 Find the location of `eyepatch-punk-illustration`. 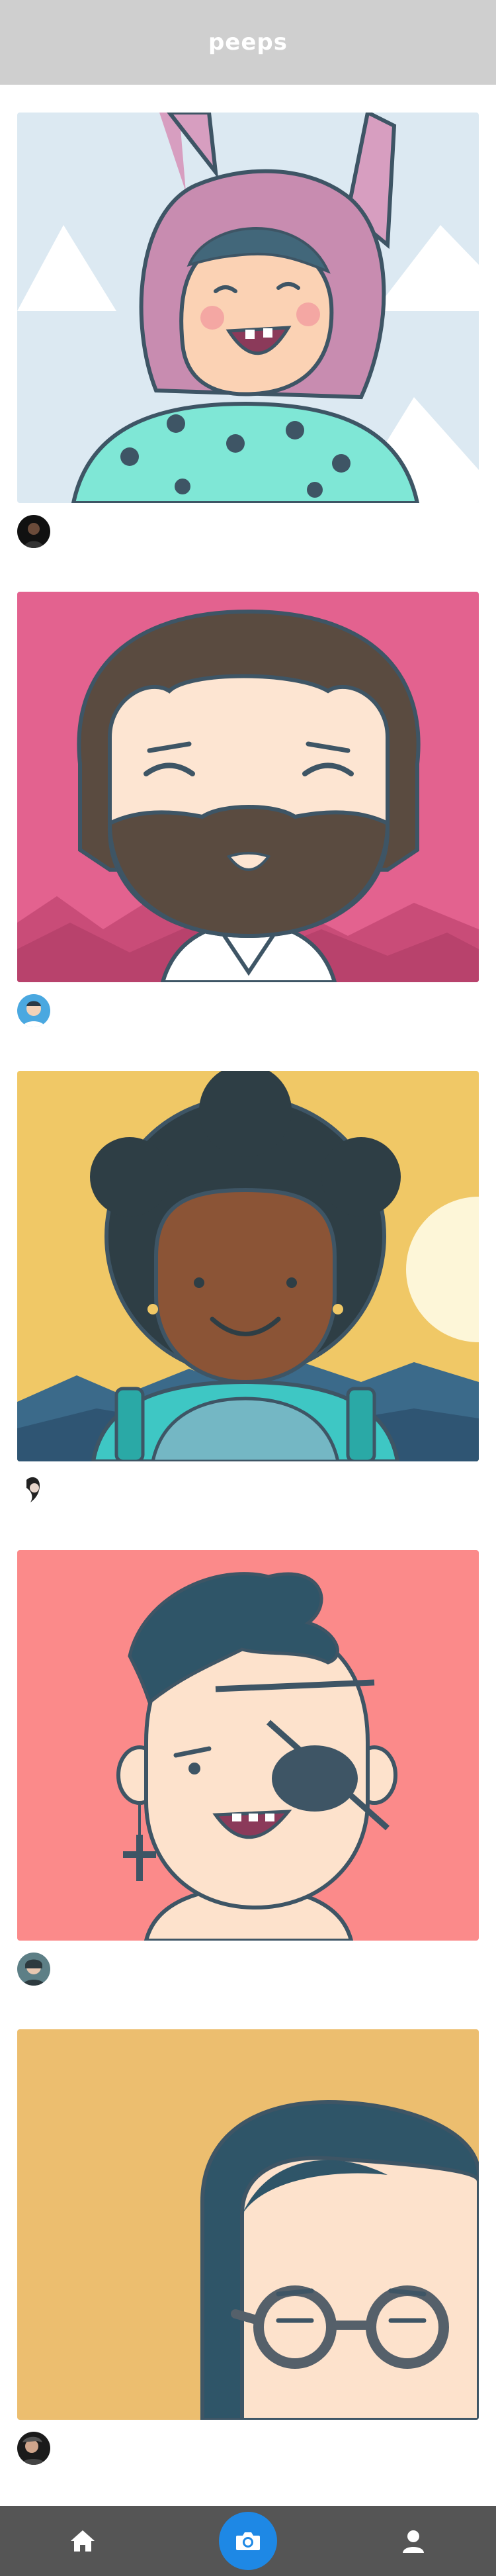

eyepatch-punk-illustration is located at coordinates (248, 1745).